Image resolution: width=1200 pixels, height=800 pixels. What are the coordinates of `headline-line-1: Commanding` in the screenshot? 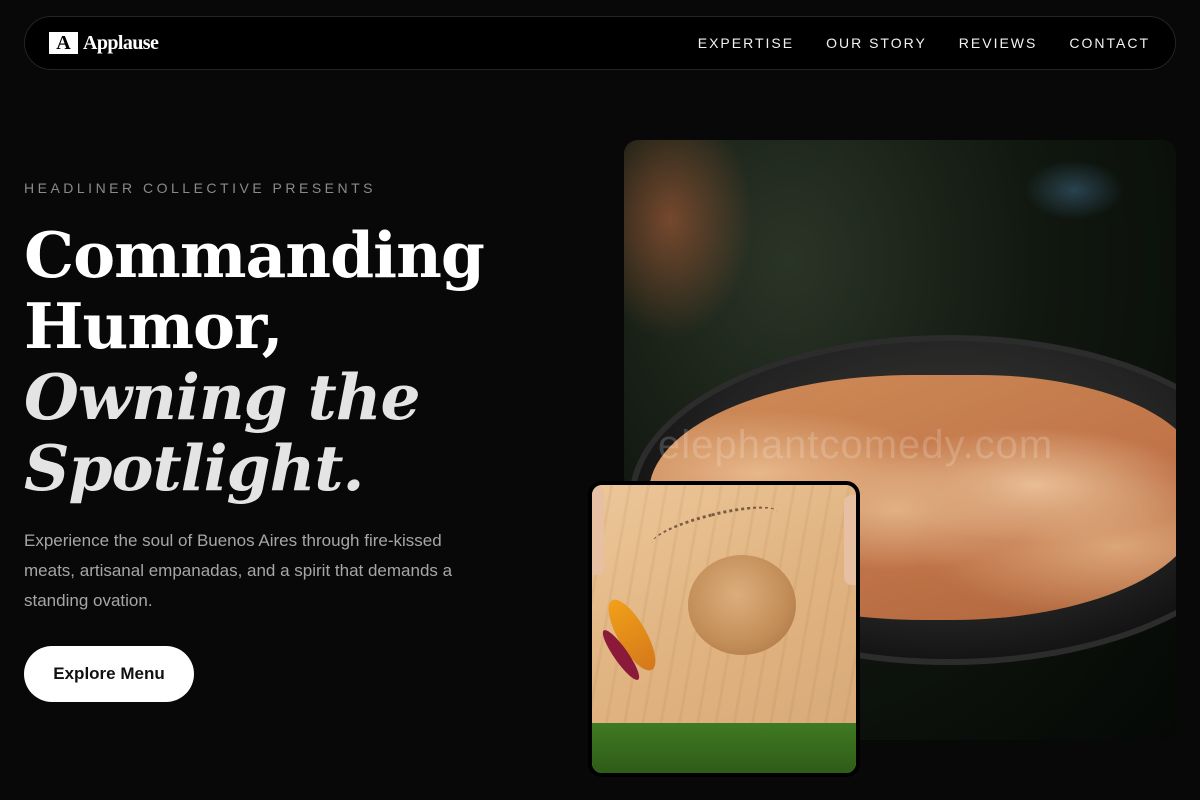 It's located at (254, 255).